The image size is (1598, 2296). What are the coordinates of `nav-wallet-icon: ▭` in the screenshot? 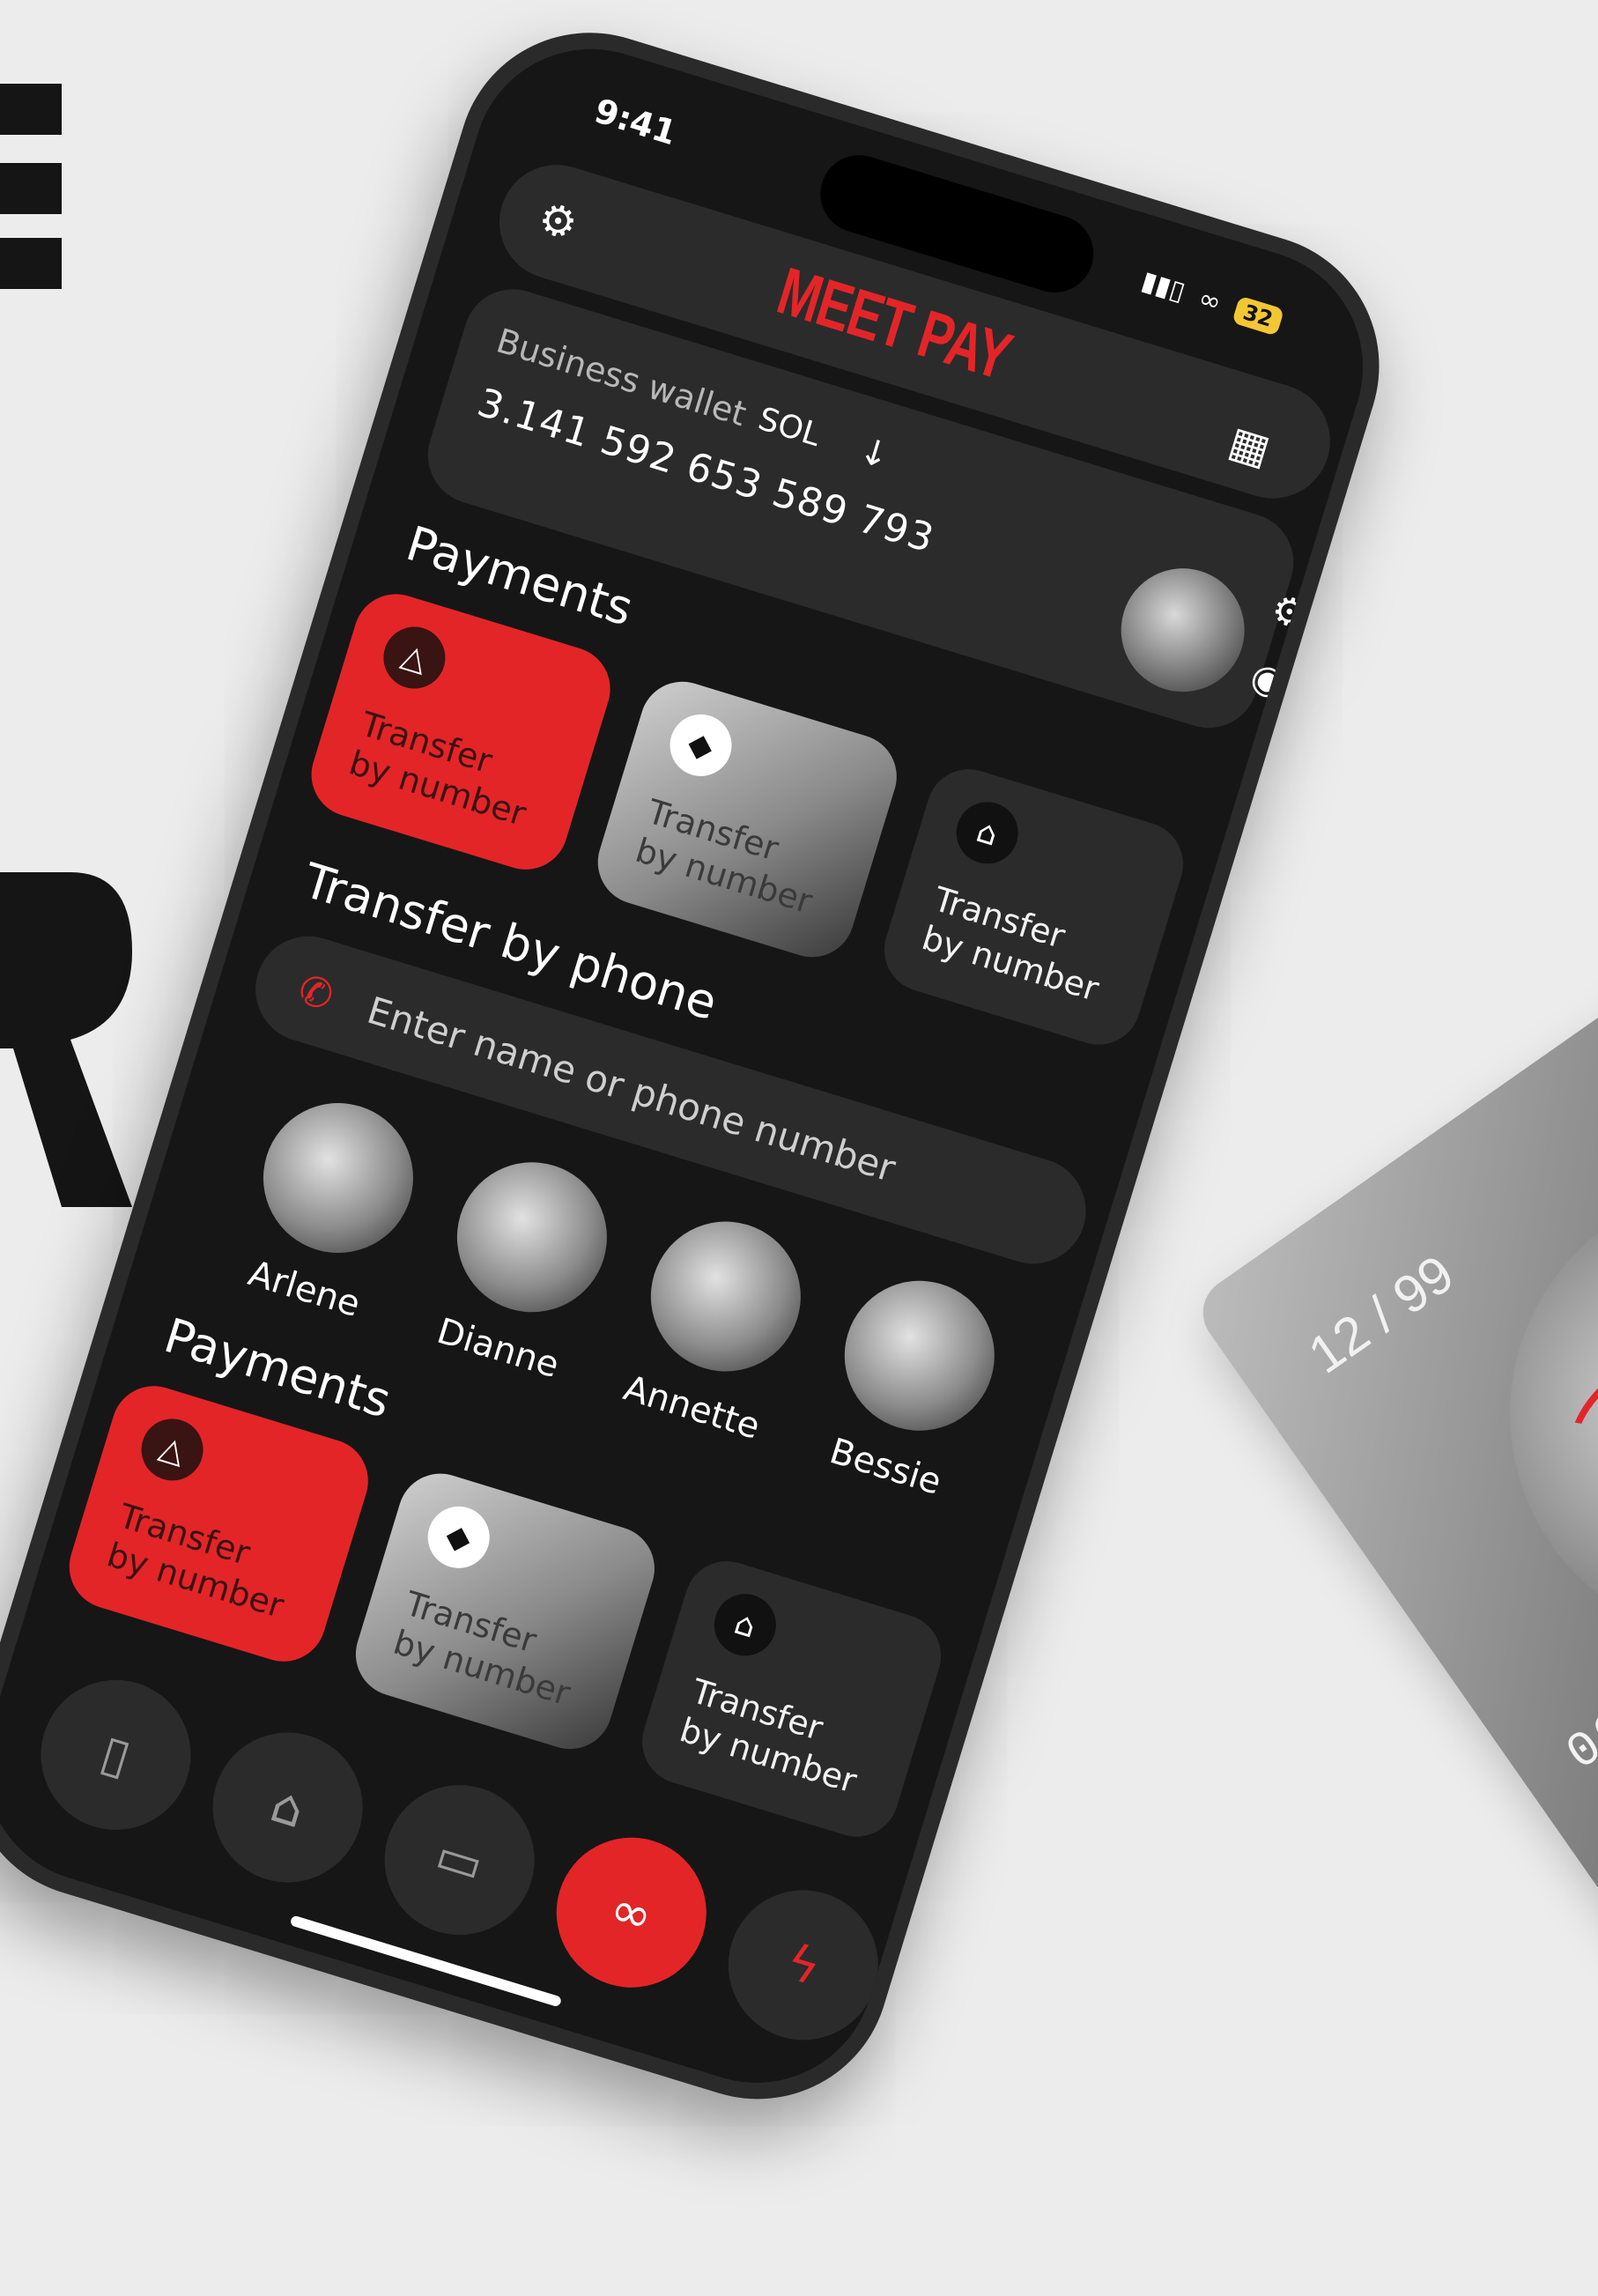 It's located at (459, 1860).